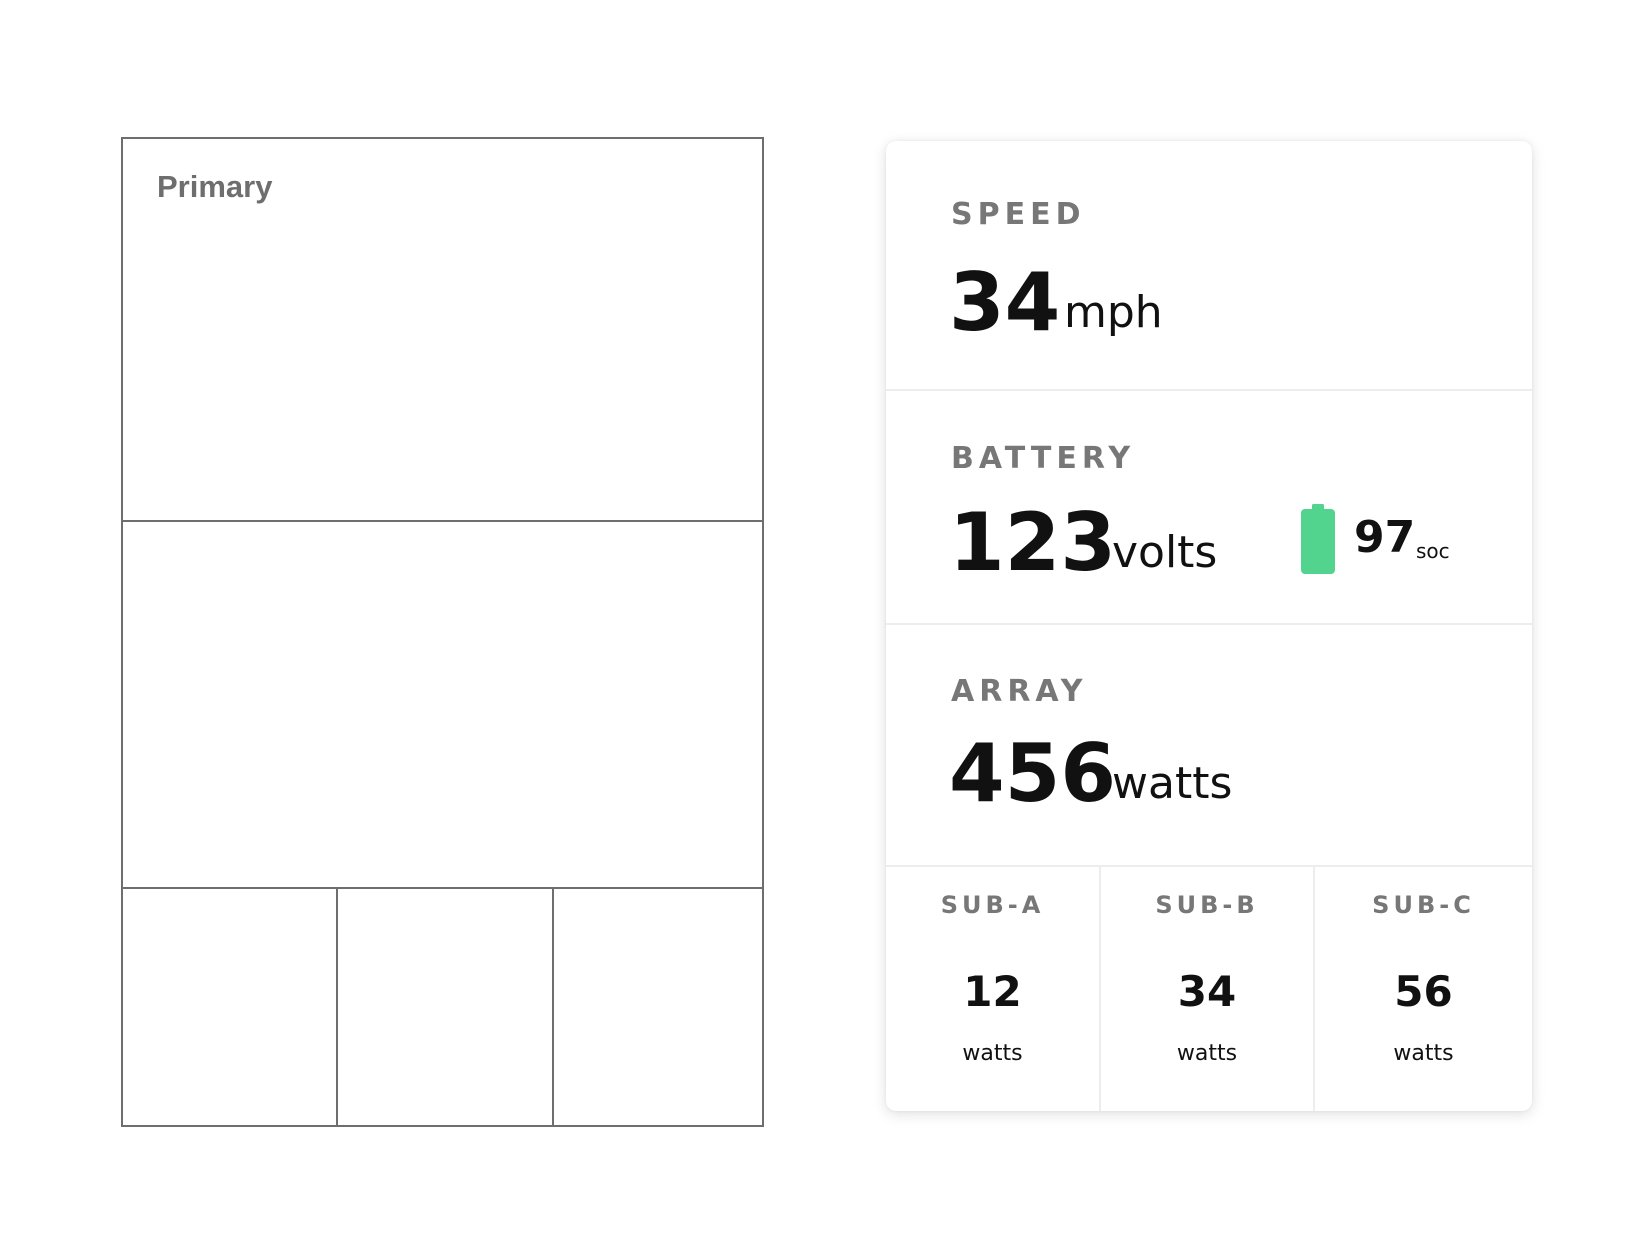 Image resolution: width=1634 pixels, height=1250 pixels. I want to click on sub-array-c-label: SUB-C, so click(1423, 905).